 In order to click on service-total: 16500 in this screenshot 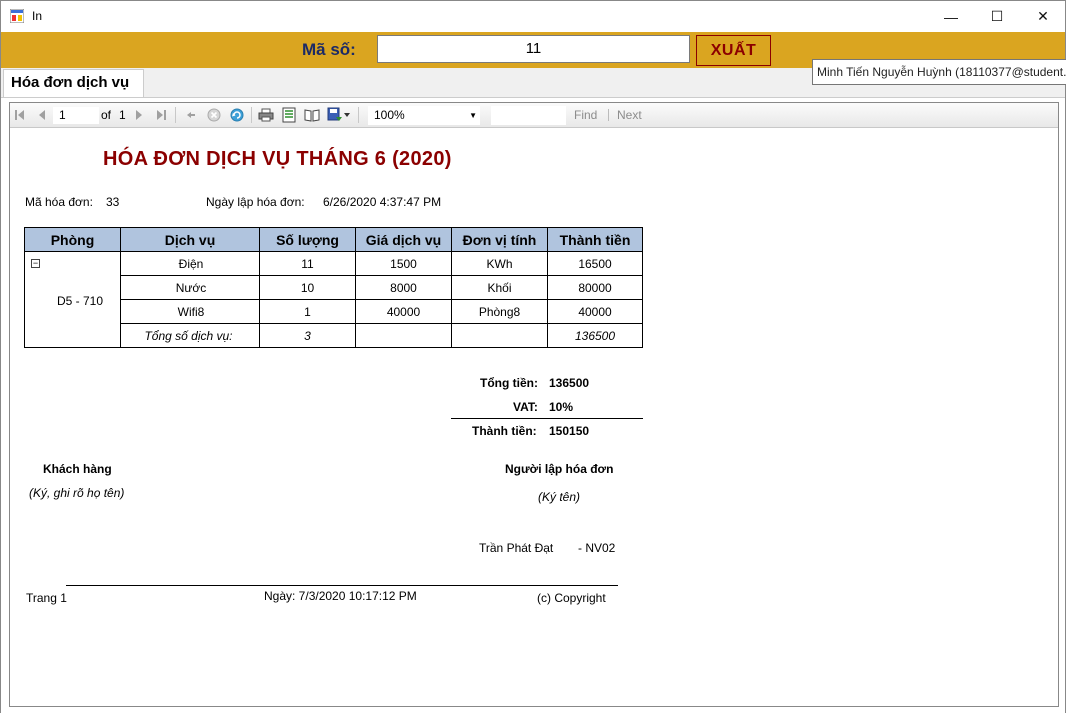, I will do `click(595, 263)`.